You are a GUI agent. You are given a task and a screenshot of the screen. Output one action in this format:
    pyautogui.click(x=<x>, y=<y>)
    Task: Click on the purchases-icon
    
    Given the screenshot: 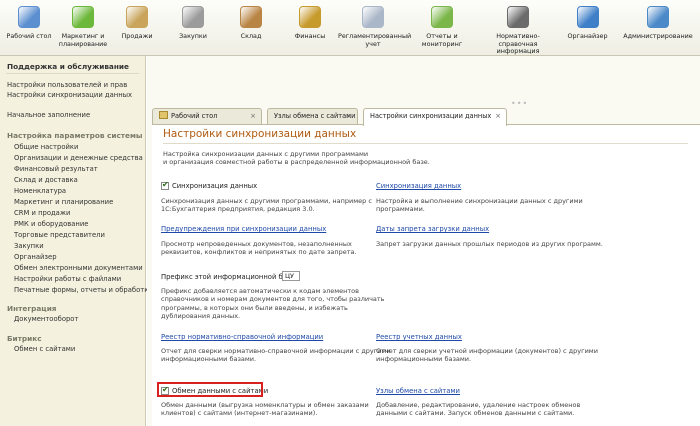 What is the action you would take?
    pyautogui.click(x=193, y=17)
    